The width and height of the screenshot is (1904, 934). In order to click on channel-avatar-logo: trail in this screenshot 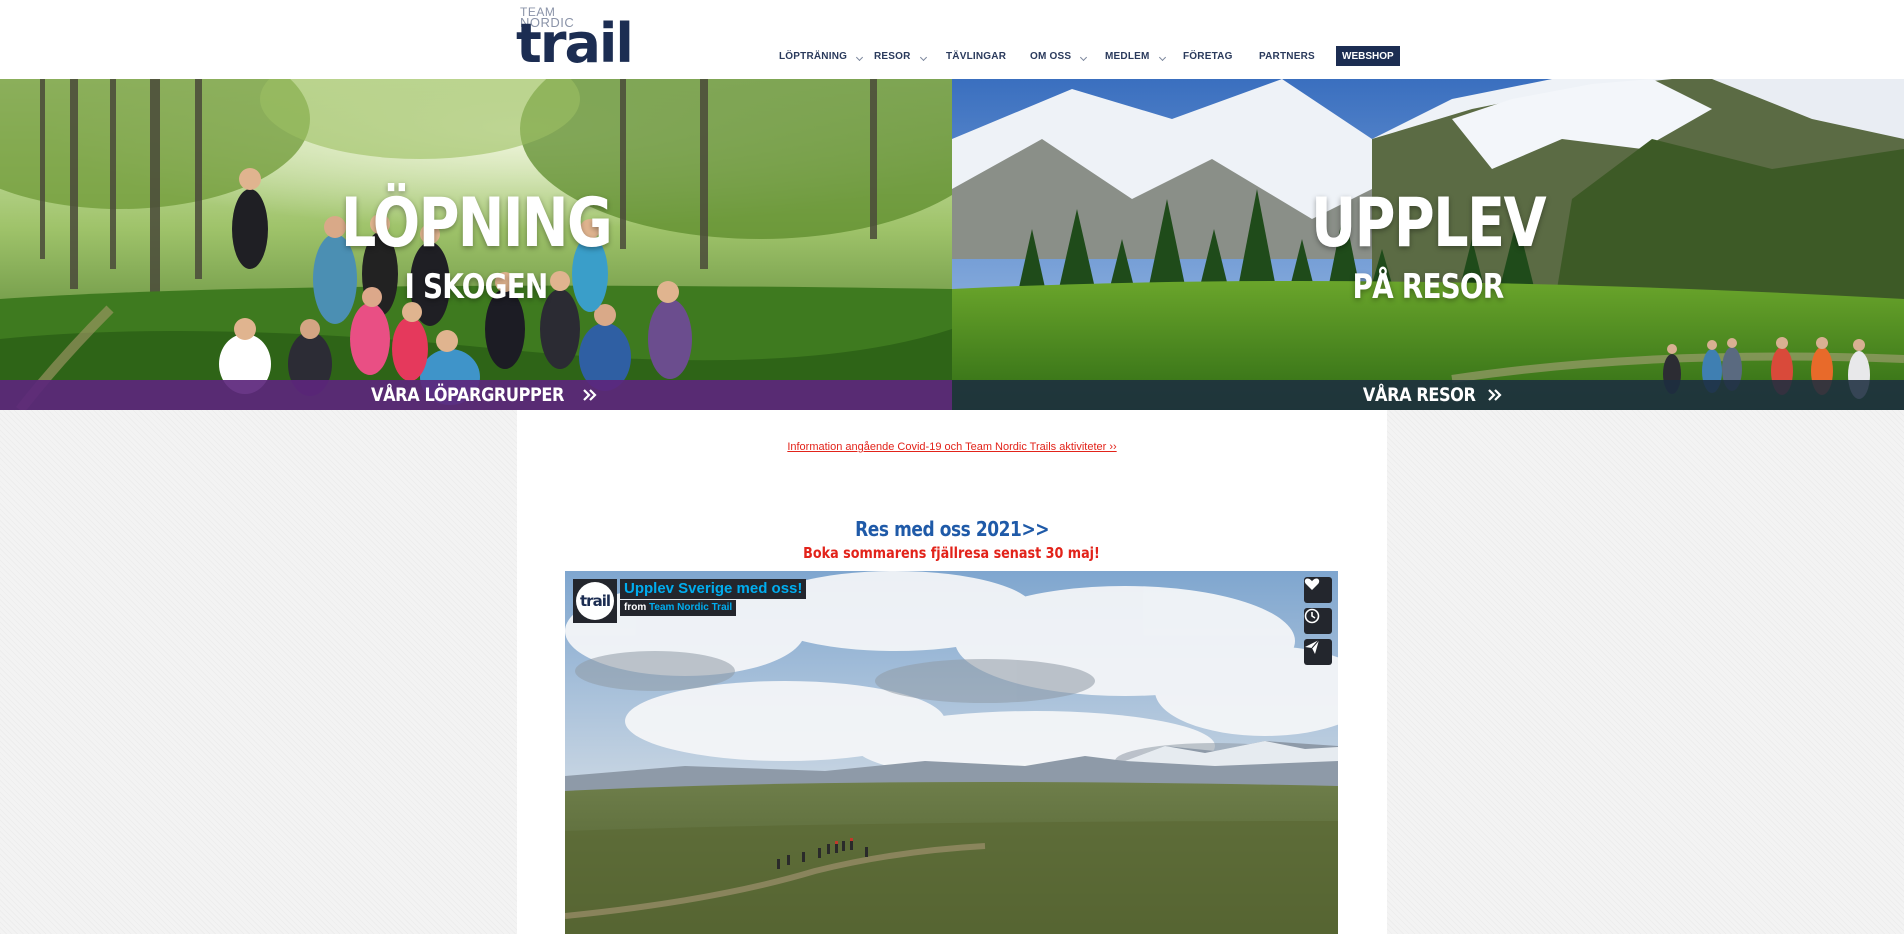, I will do `click(595, 601)`.